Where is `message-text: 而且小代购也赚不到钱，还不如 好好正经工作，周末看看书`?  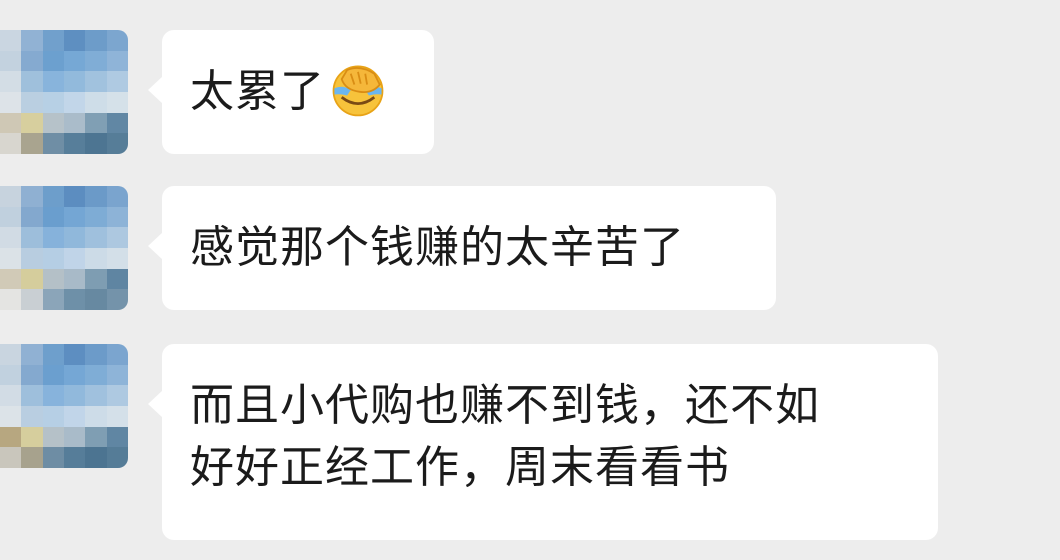
message-text: 而且小代购也赚不到钱，还不如 好好正经工作，周末看看书 is located at coordinates (505, 436).